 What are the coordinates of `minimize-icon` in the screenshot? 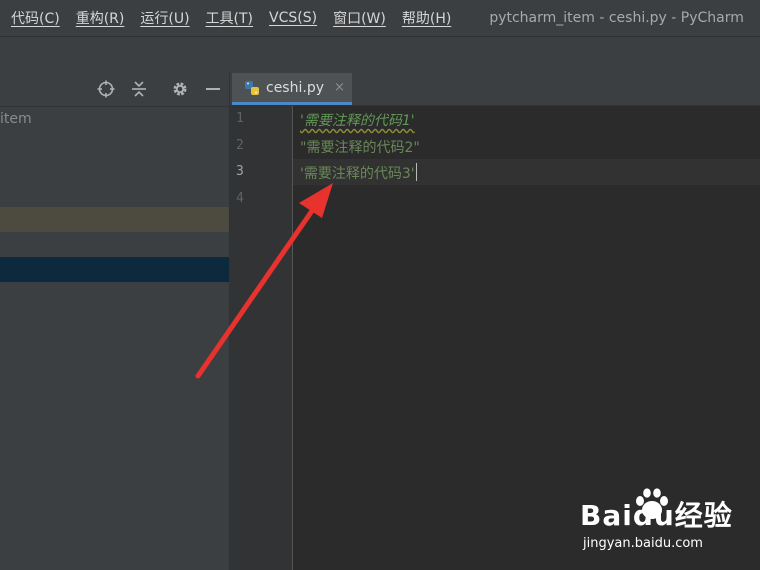 It's located at (213, 89).